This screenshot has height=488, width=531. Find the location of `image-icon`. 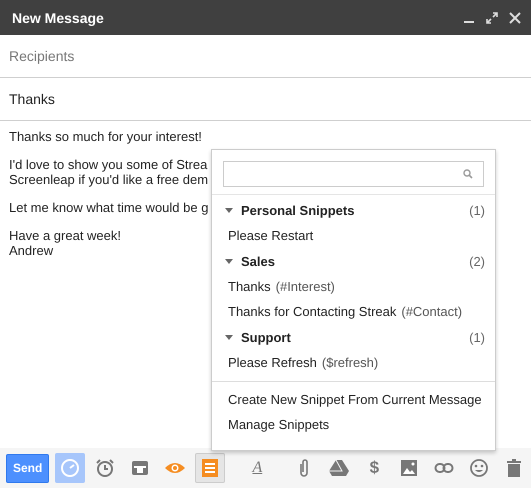

image-icon is located at coordinates (409, 468).